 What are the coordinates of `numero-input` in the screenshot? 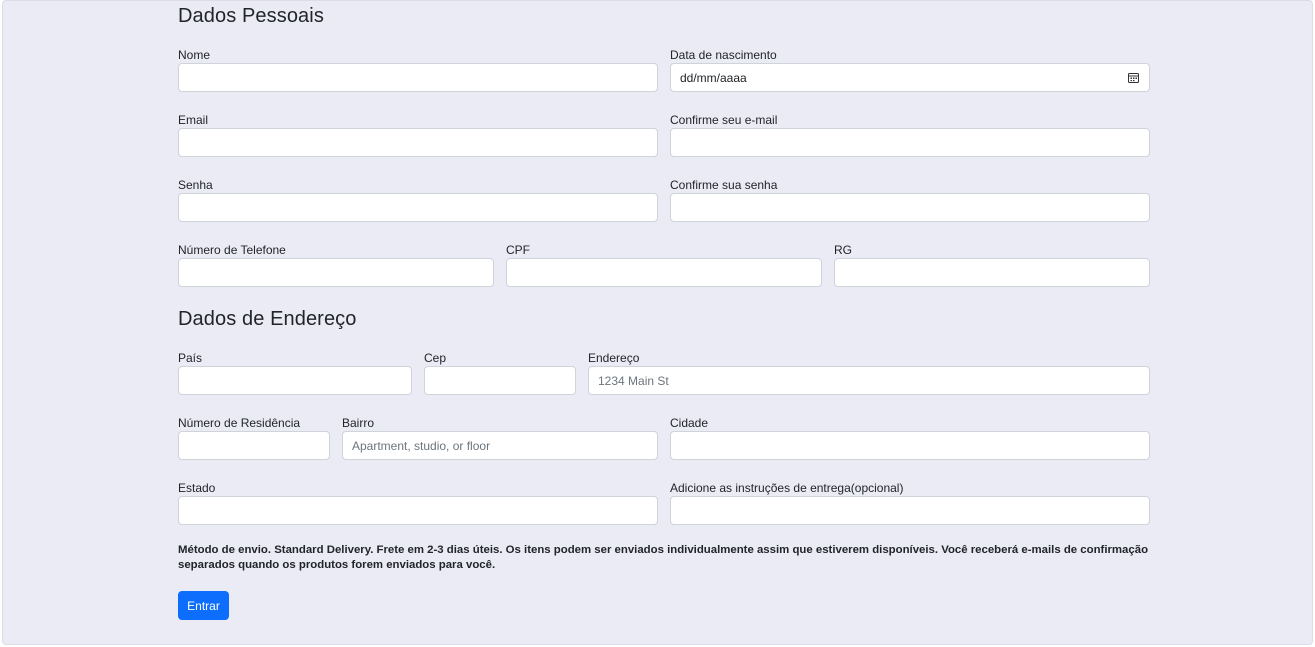 It's located at (254, 445).